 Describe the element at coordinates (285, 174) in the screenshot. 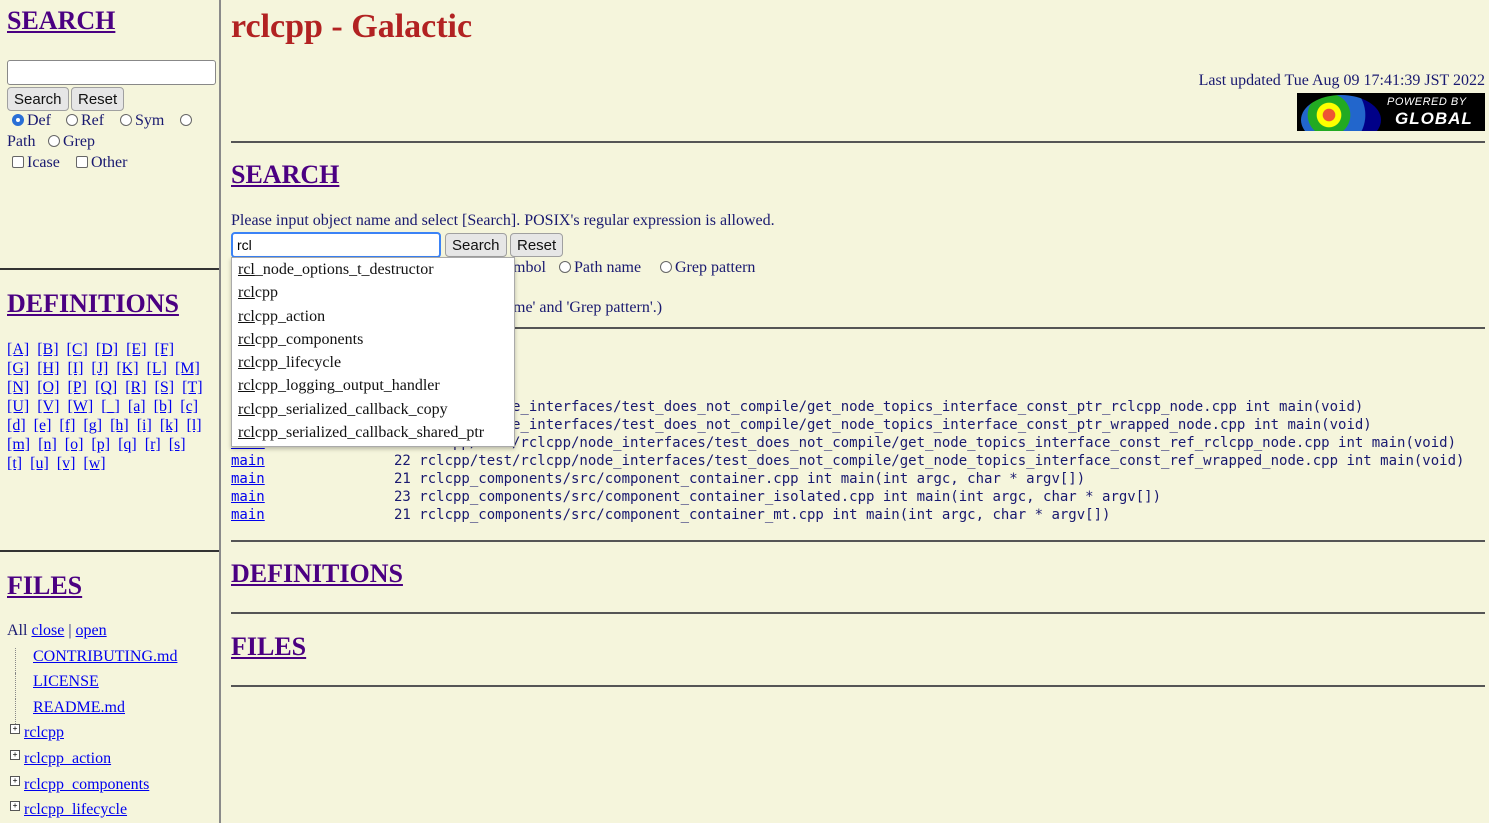

I see `search-title-link: SEARCH` at that location.